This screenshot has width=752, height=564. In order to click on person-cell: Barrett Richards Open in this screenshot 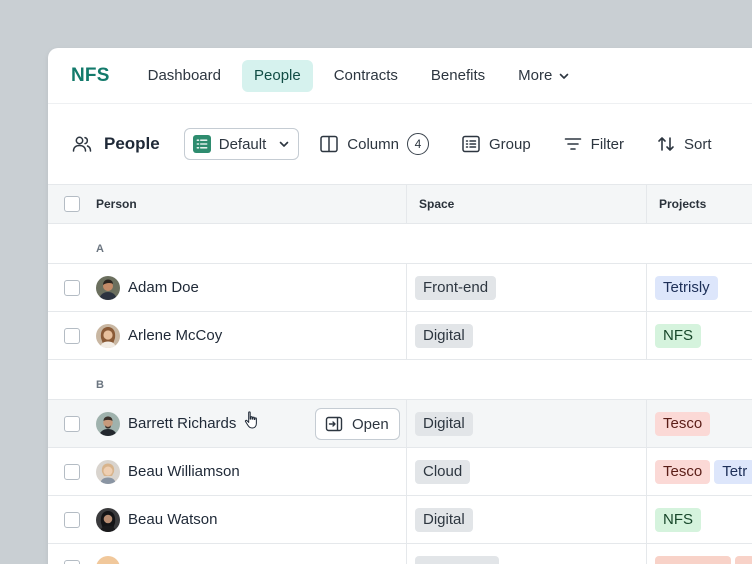, I will do `click(227, 423)`.